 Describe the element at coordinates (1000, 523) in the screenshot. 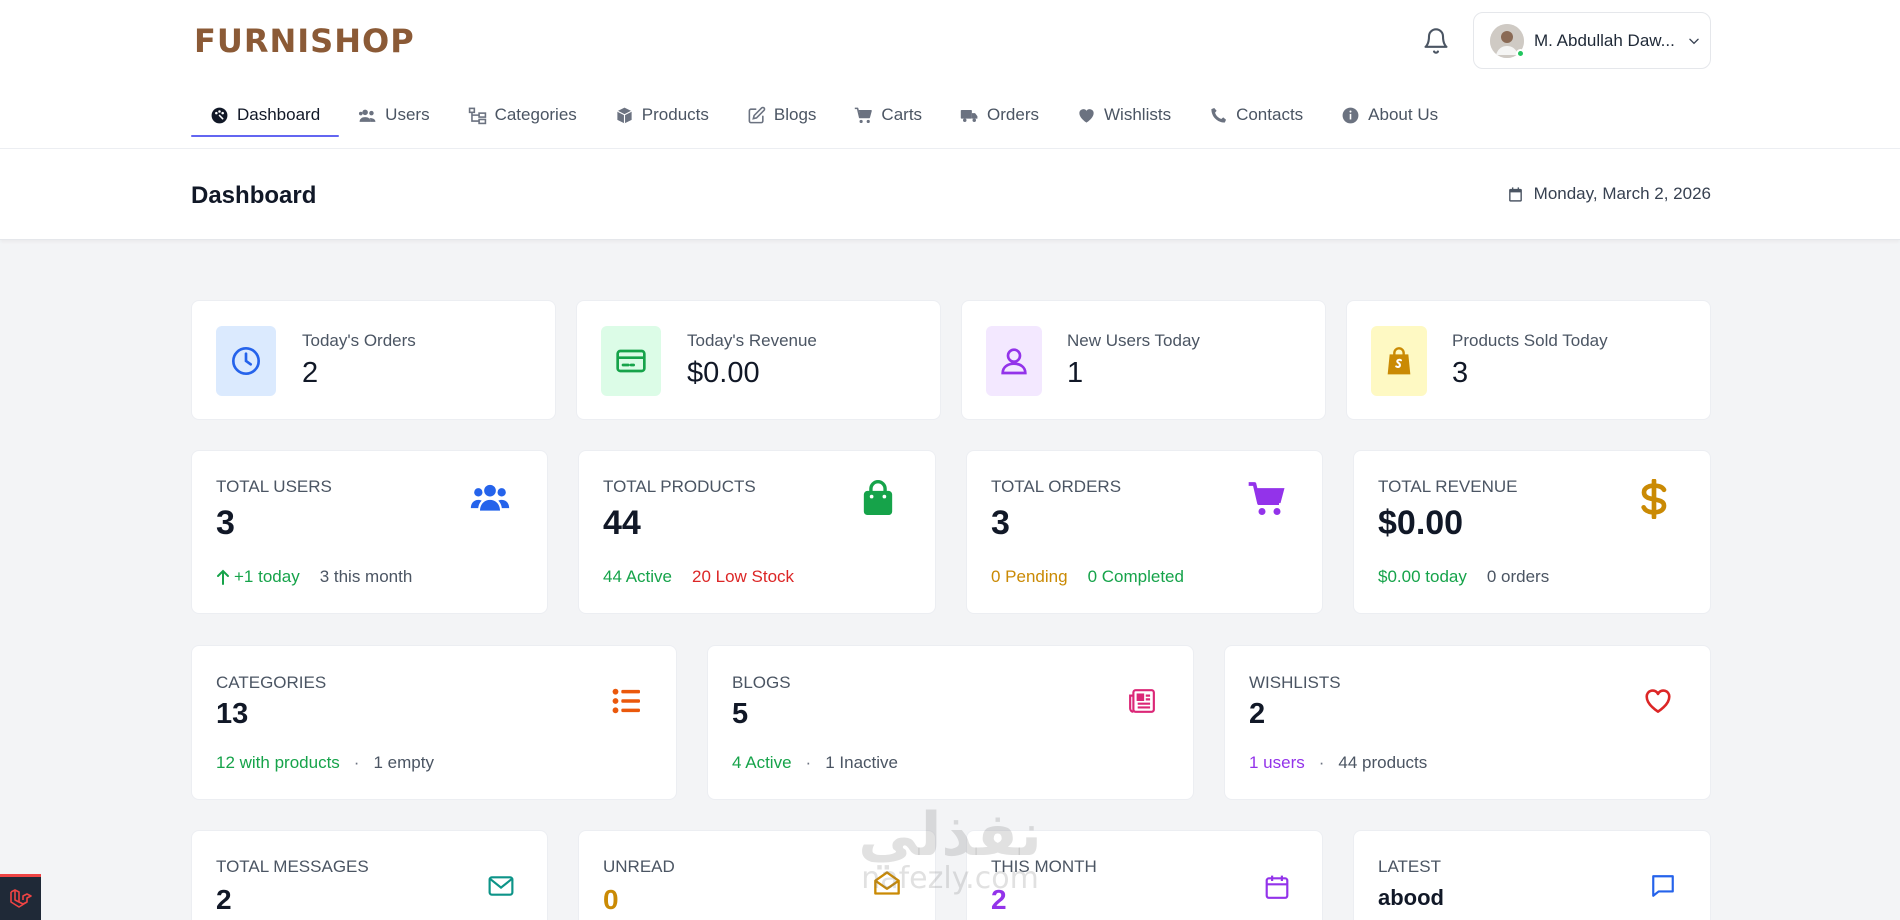

I see `stat-value: 3` at that location.